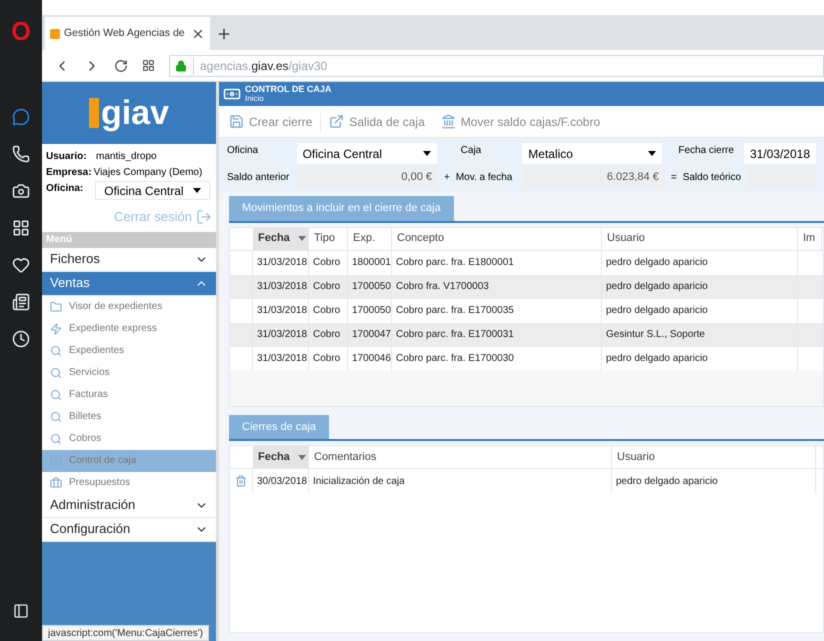 Image resolution: width=824 pixels, height=641 pixels. I want to click on sidebar-toggle-icon, so click(21, 611).